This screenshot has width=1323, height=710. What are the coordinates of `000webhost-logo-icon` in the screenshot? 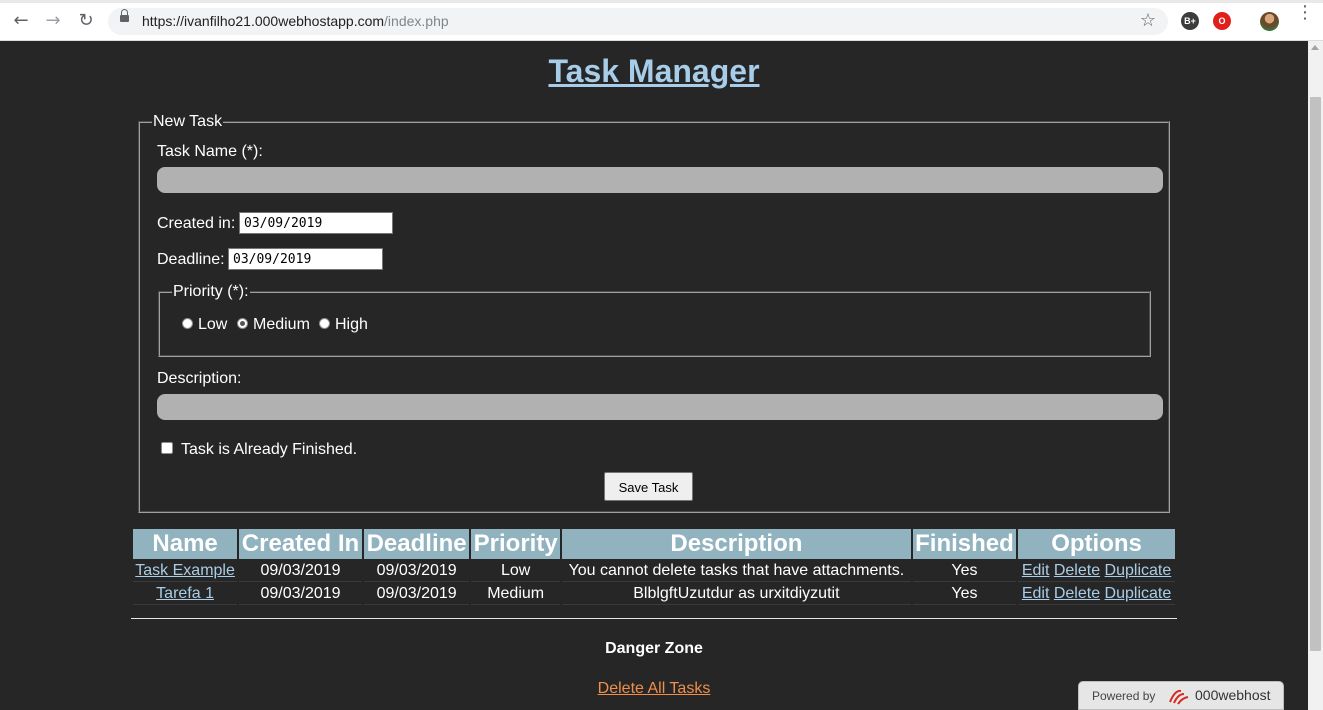 It's located at (1179, 697).